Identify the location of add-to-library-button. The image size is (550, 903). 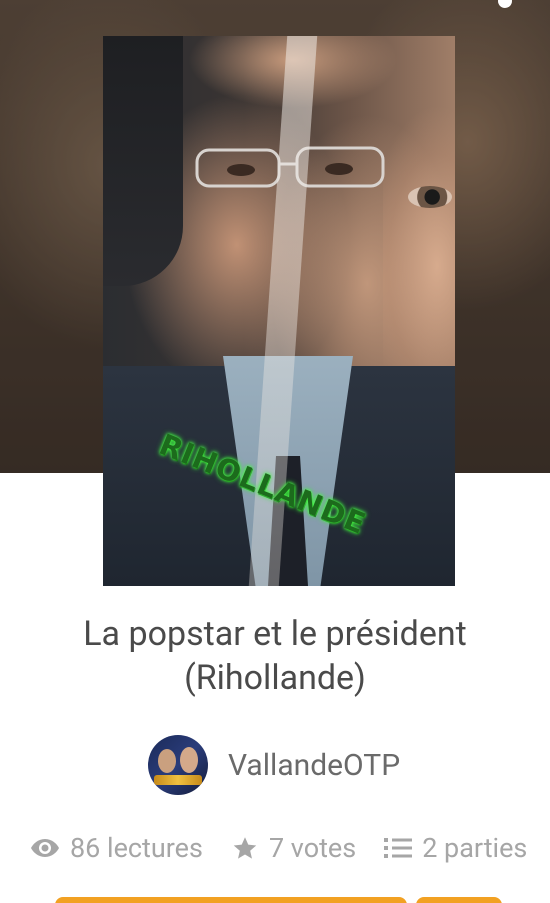
(459, 900).